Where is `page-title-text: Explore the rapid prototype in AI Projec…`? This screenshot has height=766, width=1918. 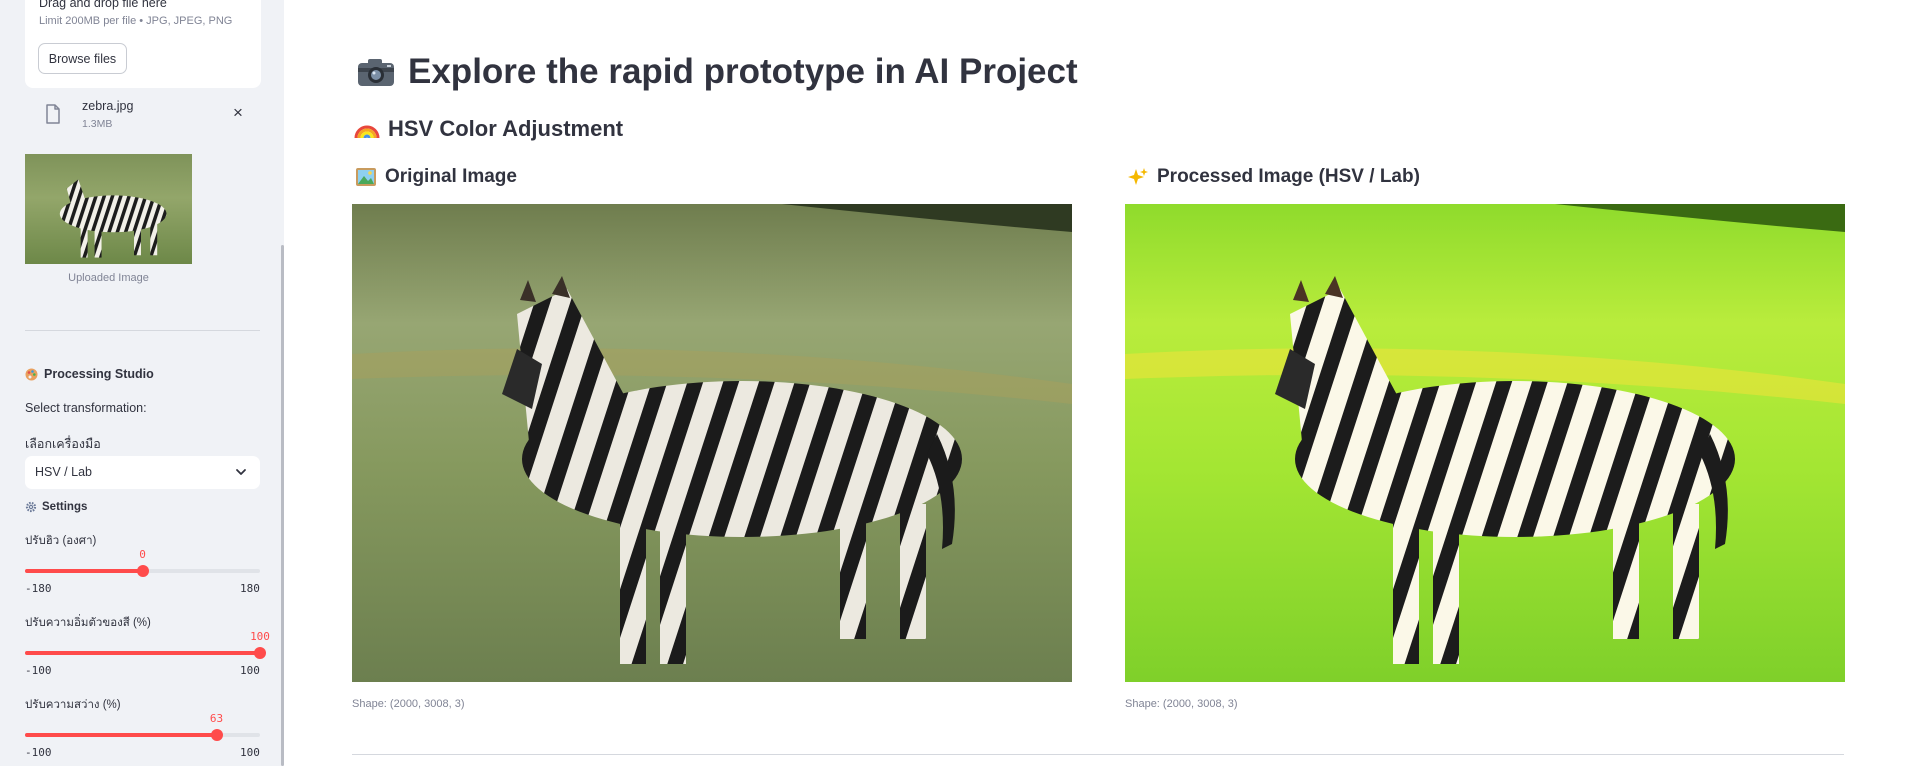 page-title-text: Explore the rapid prototype in AI Projec… is located at coordinates (743, 71).